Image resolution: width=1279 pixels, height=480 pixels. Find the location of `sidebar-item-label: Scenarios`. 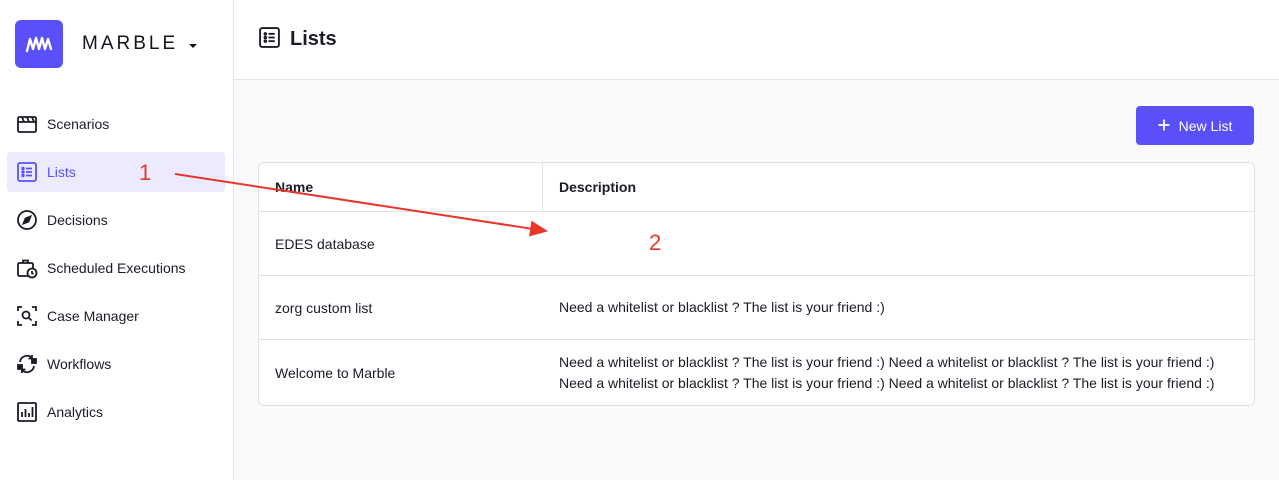

sidebar-item-label: Scenarios is located at coordinates (78, 124).